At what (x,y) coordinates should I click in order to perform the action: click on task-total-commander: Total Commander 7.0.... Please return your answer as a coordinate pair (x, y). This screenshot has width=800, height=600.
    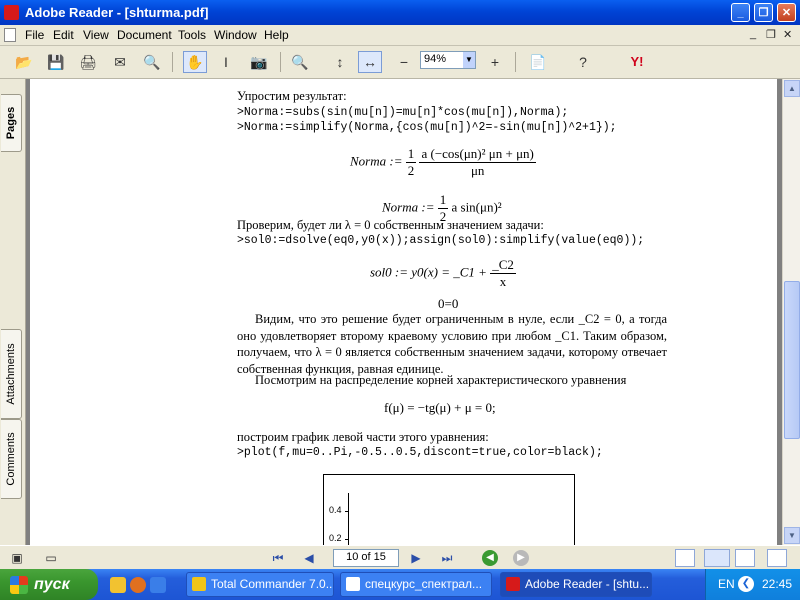
    Looking at the image, I should click on (260, 584).